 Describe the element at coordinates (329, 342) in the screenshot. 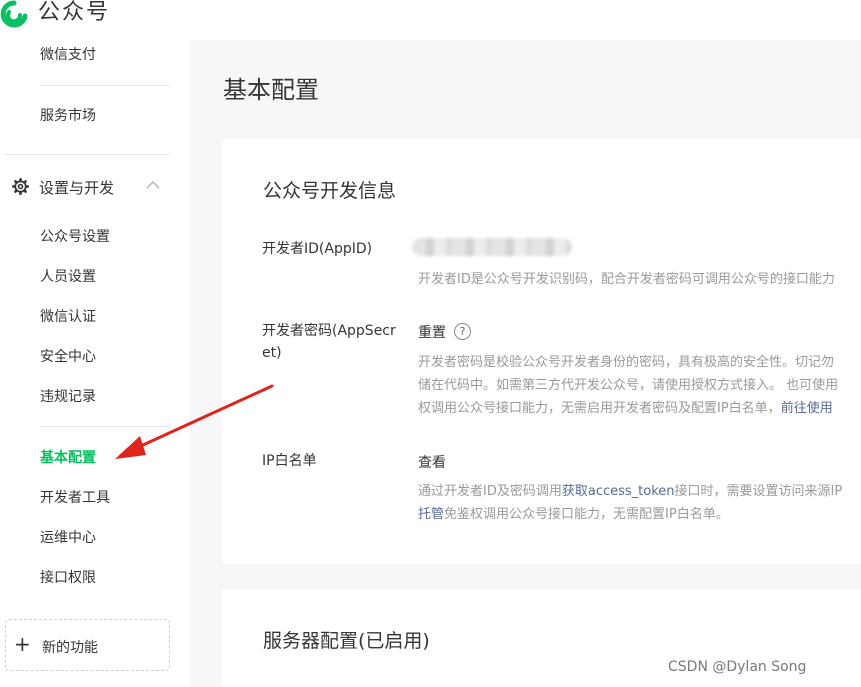

I see `secret-label: 开发者密码(AppSecret)` at that location.